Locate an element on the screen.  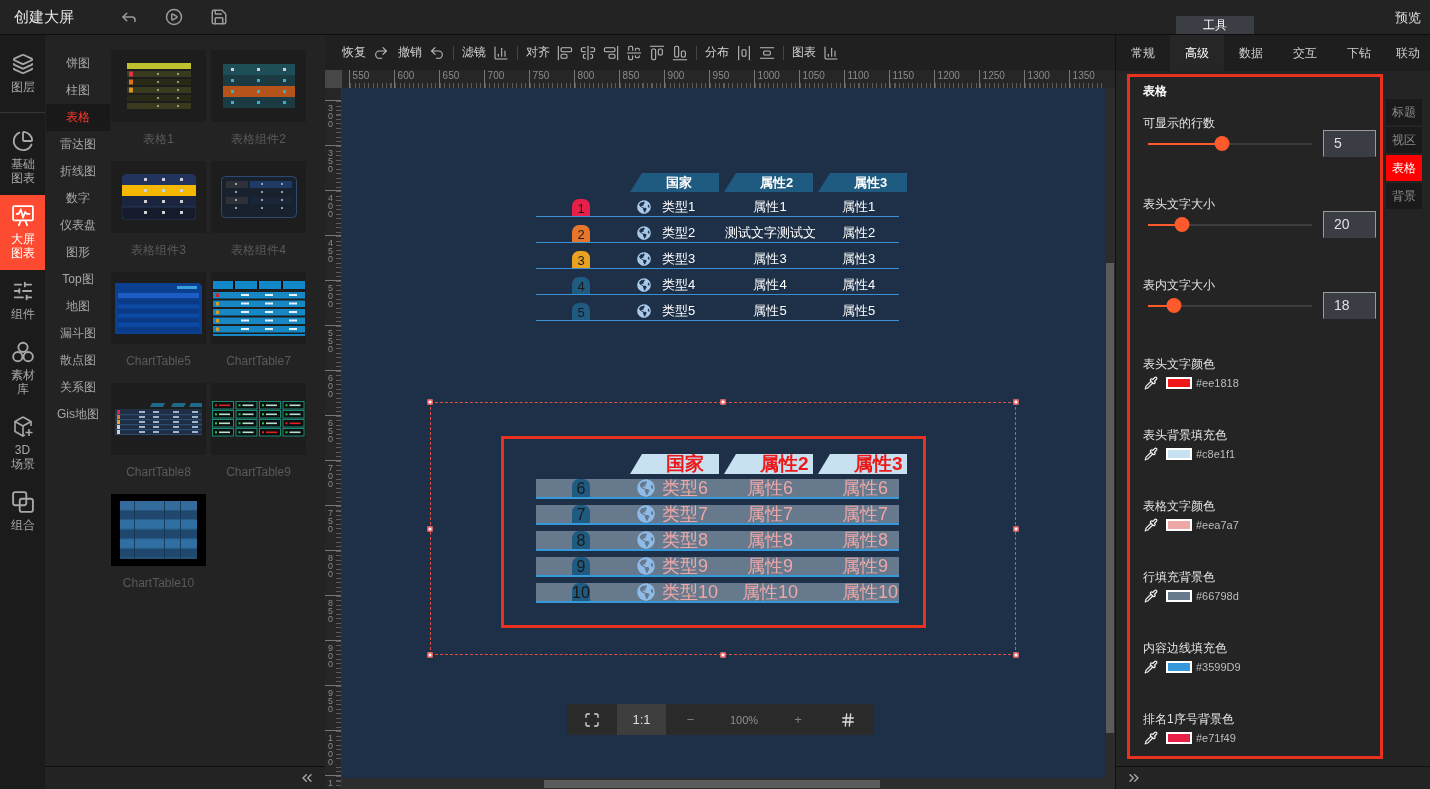
category-item: 图形 is located at coordinates (78, 252).